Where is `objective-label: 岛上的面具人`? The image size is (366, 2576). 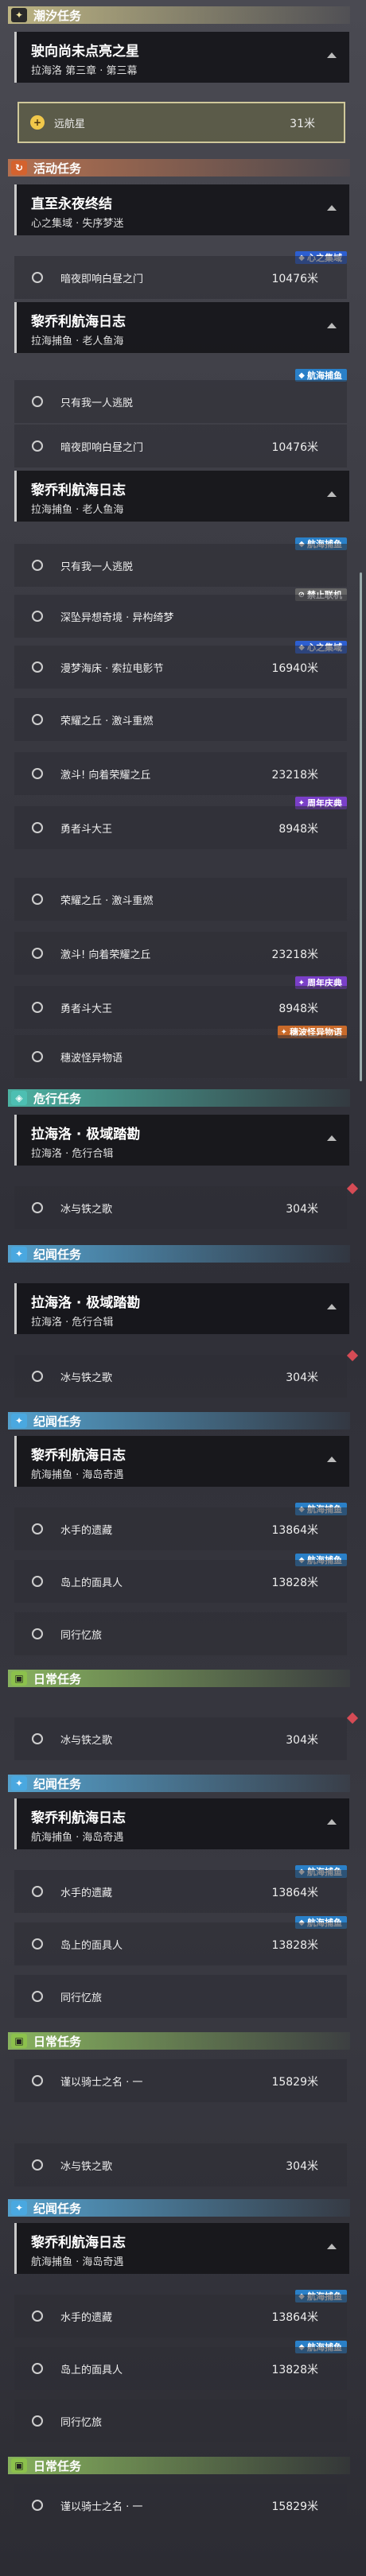
objective-label: 岛上的面具人 is located at coordinates (91, 2370).